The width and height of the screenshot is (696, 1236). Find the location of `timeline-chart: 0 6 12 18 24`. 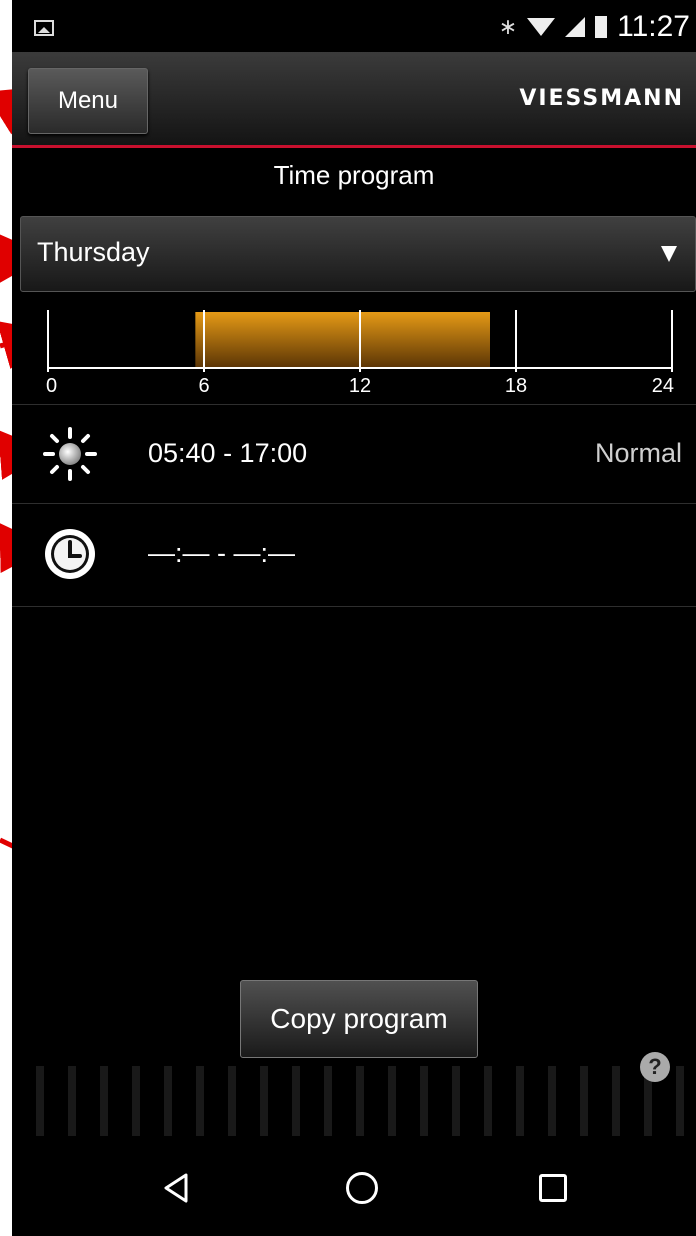

timeline-chart: 0 6 12 18 24 is located at coordinates (354, 350).